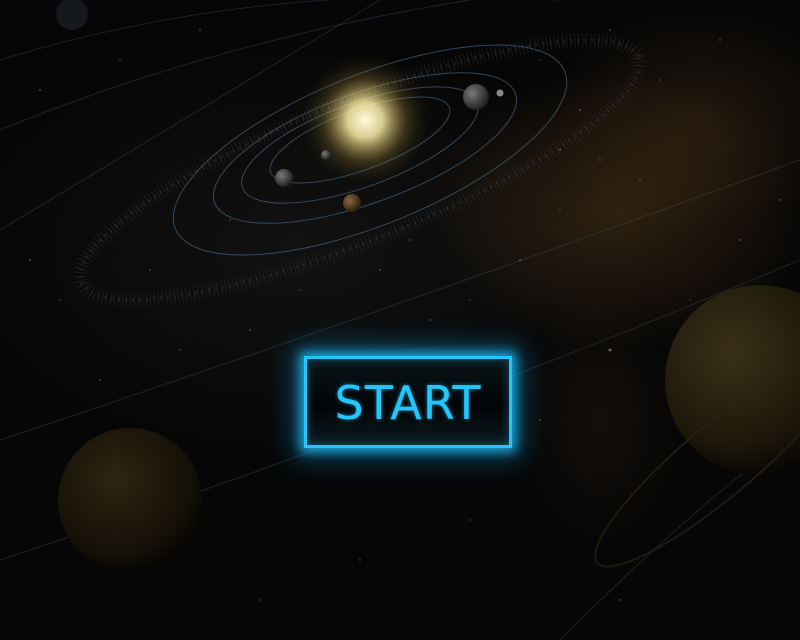 This screenshot has width=800, height=640. Describe the element at coordinates (352, 203) in the screenshot. I see `planet-brown` at that location.